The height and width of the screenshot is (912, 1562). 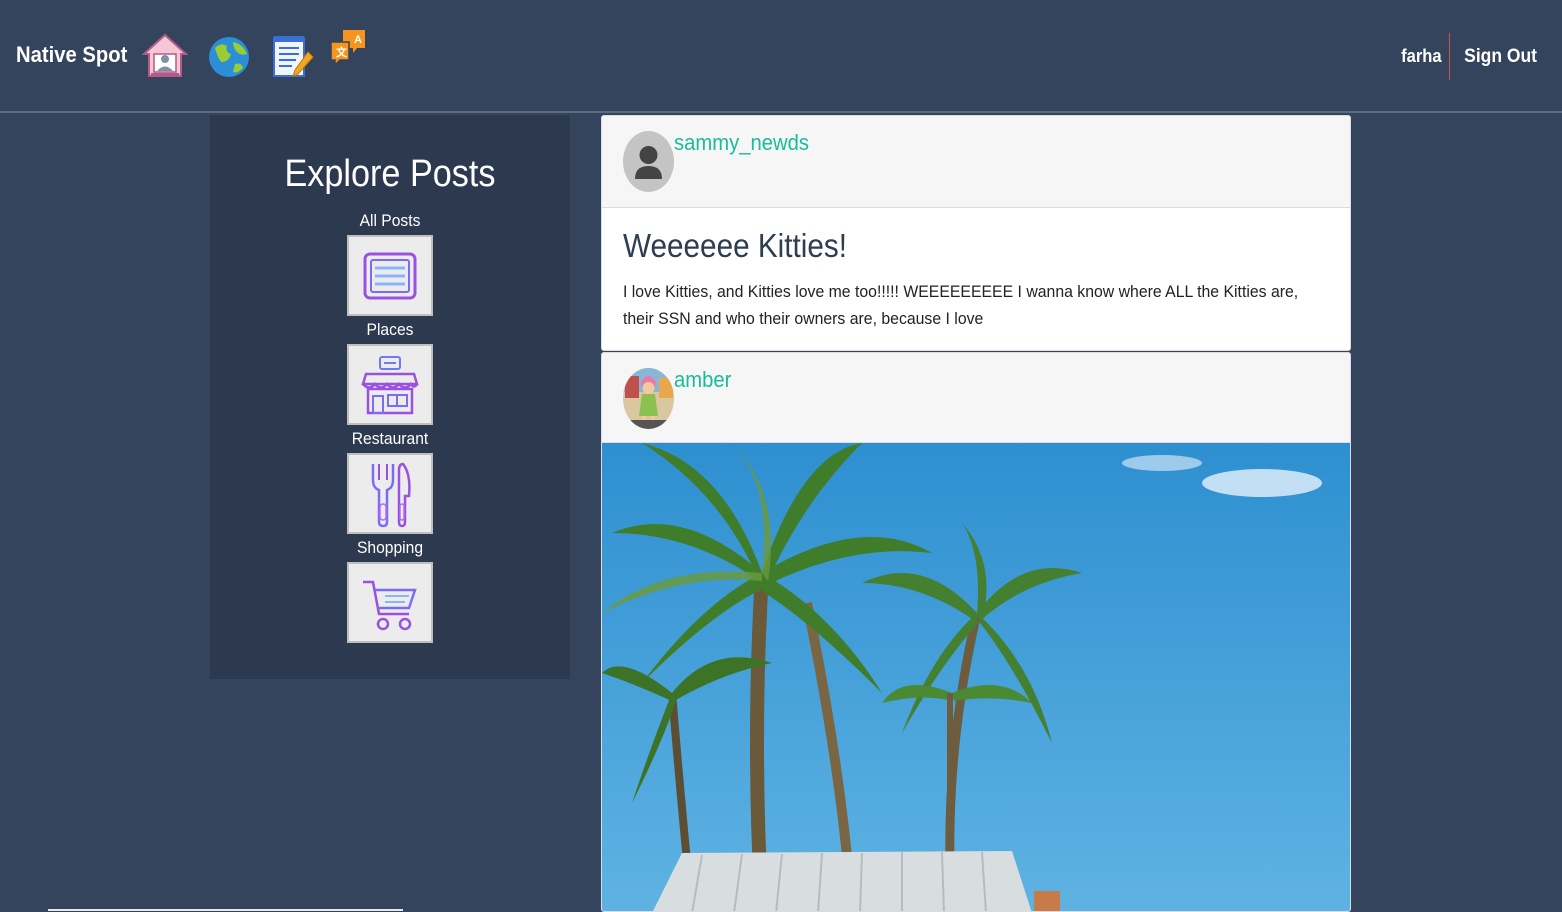 What do you see at coordinates (1500, 57) in the screenshot?
I see `sign-out-link: Sign Out` at bounding box center [1500, 57].